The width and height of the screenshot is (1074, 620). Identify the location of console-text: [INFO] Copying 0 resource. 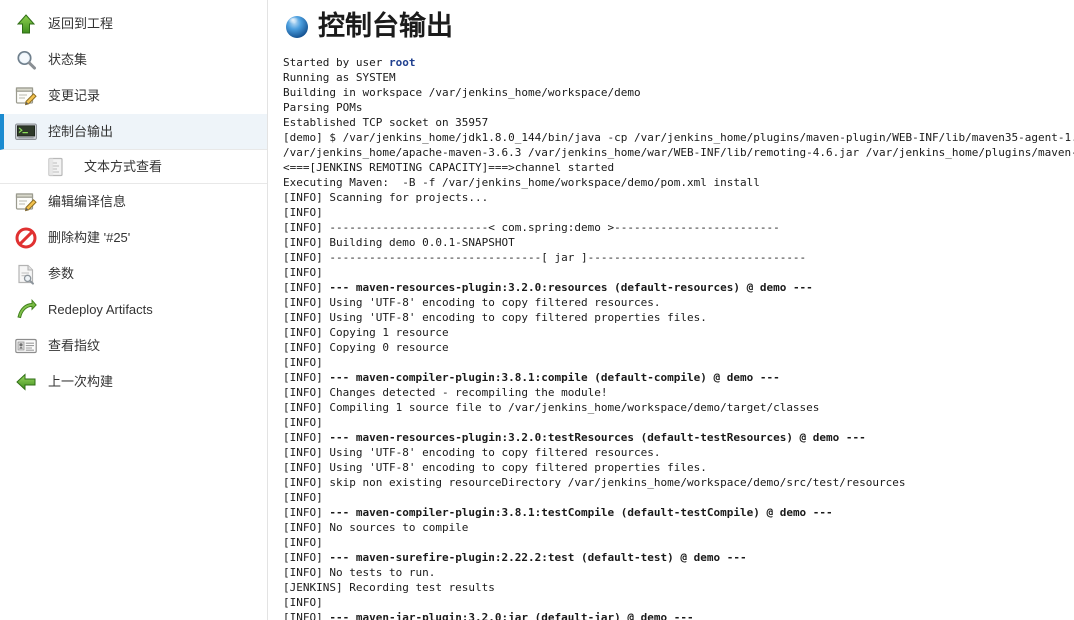
(366, 347).